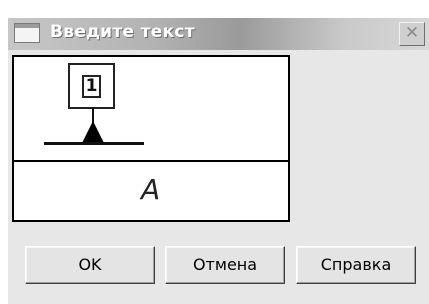 This screenshot has width=429, height=304. I want to click on window-icon, so click(27, 33).